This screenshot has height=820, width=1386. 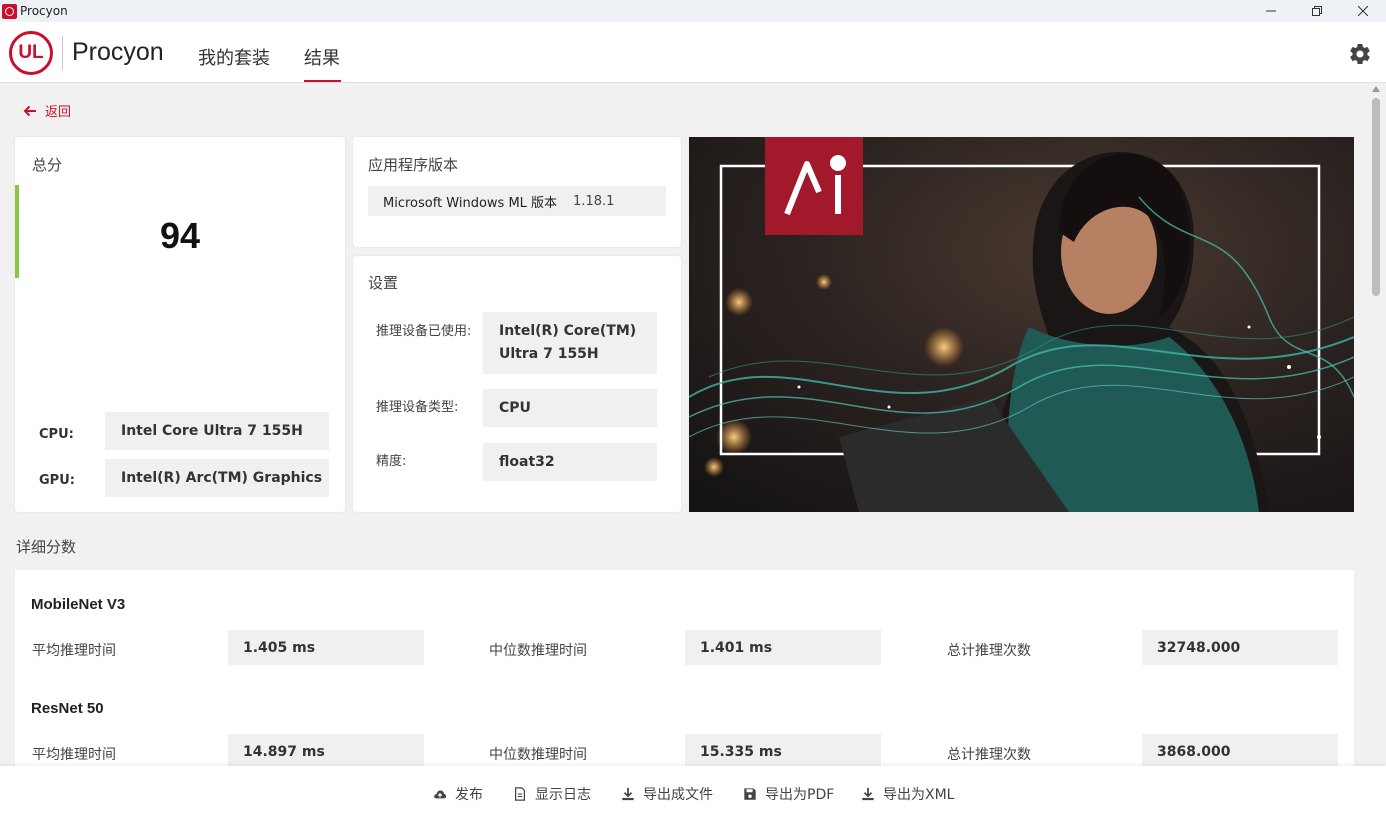 What do you see at coordinates (31, 53) in the screenshot?
I see `ul-logo: UL` at bounding box center [31, 53].